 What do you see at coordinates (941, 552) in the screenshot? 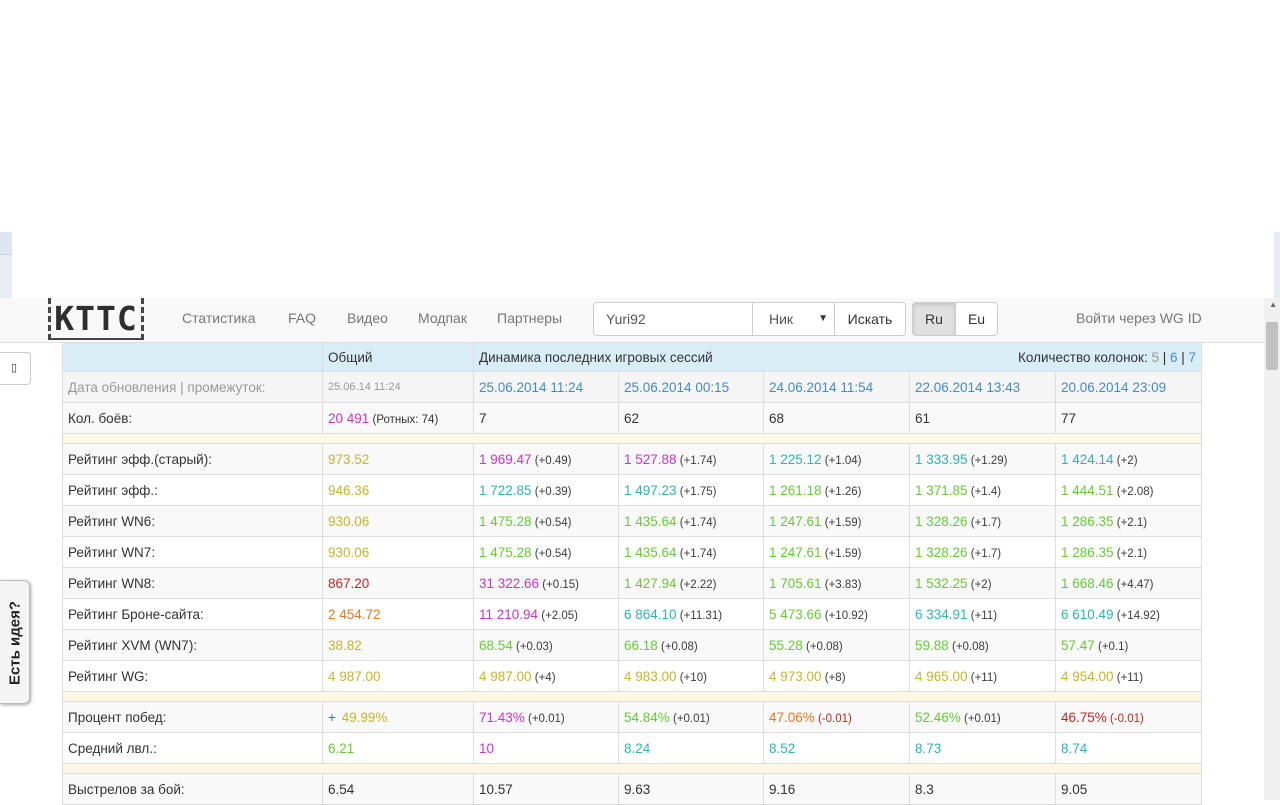
I see `stat-value: 1 328.26` at bounding box center [941, 552].